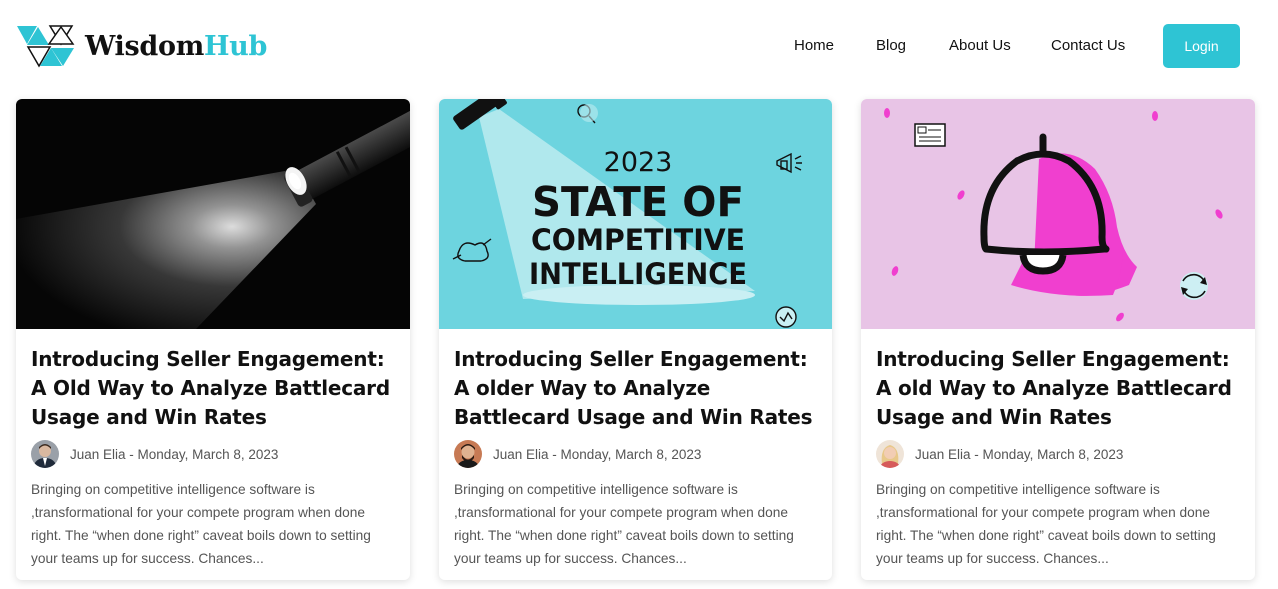 The height and width of the screenshot is (589, 1278). I want to click on nav-about-link: About Us, so click(980, 45).